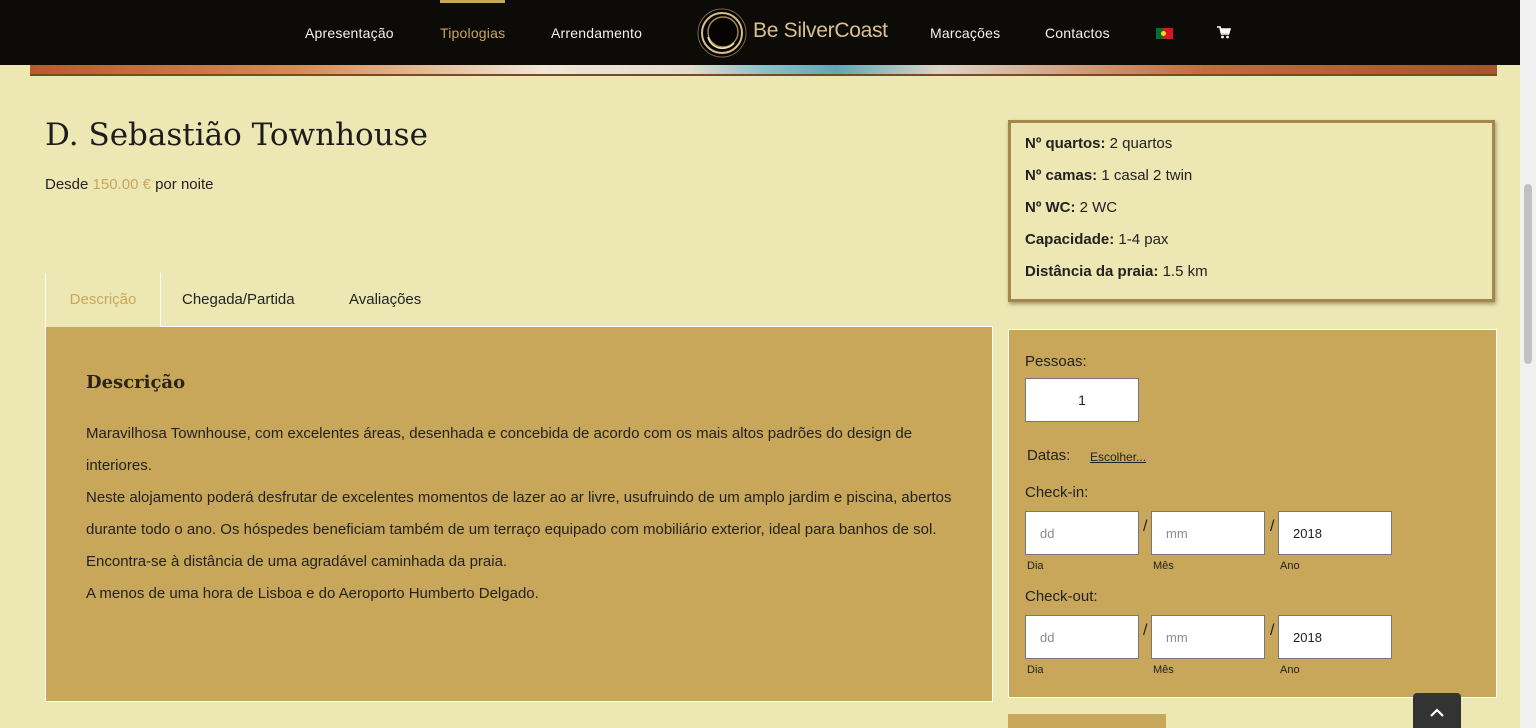 This screenshot has width=1536, height=728. Describe the element at coordinates (385, 317) in the screenshot. I see `tab-avaliacoes: Avaliações (0)` at that location.